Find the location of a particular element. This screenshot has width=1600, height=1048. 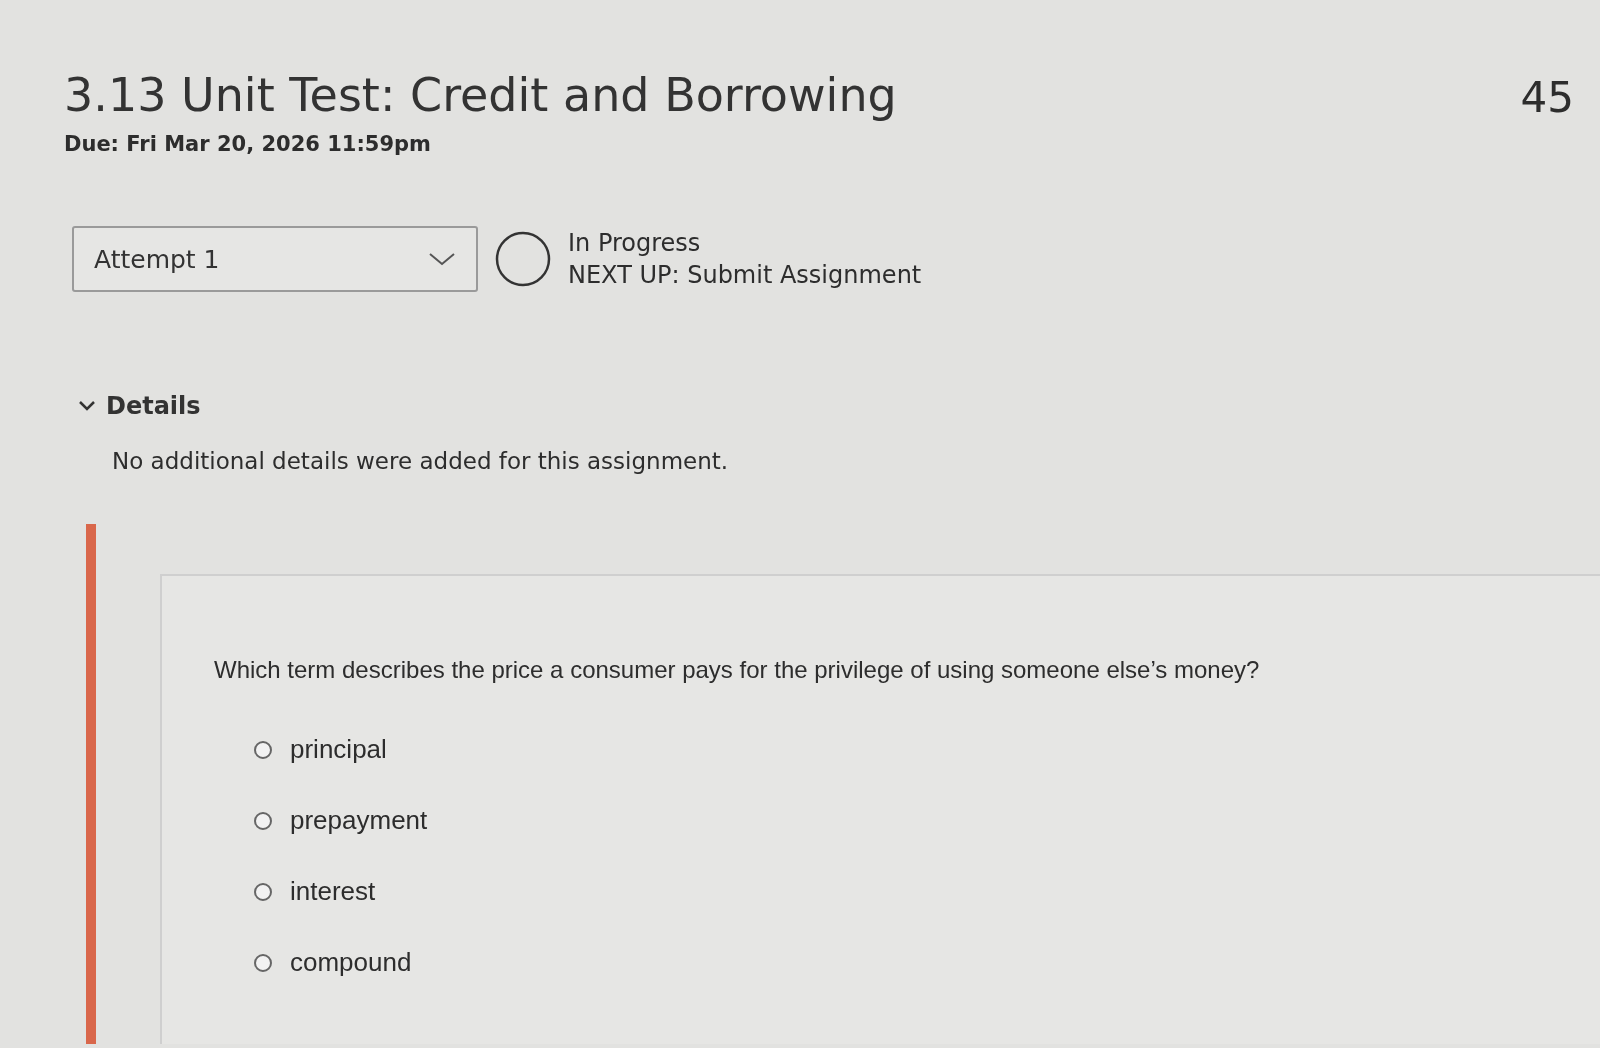

chevron-icon is located at coordinates (87, 406).